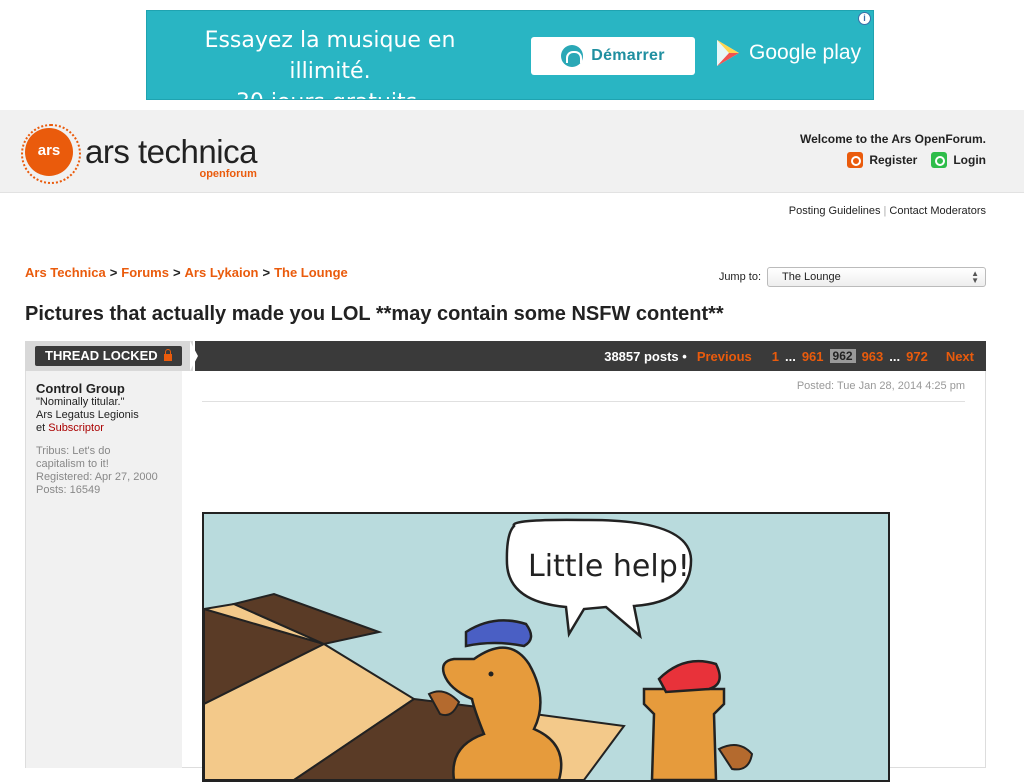 The width and height of the screenshot is (1024, 782). Describe the element at coordinates (645, 356) in the screenshot. I see `post-count: 38857 posts •` at that location.